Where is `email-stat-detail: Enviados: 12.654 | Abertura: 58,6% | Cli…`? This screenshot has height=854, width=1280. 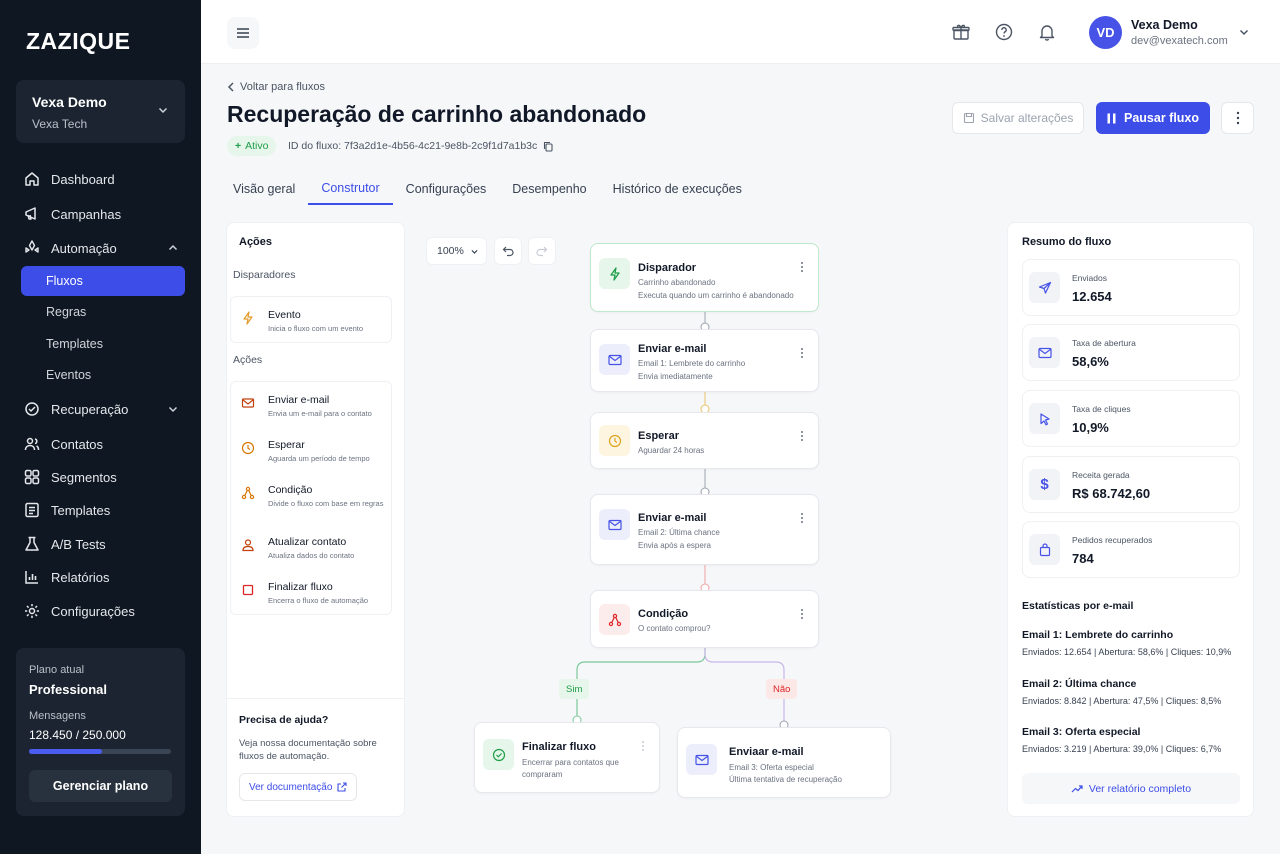
email-stat-detail: Enviados: 12.654 | Abertura: 58,6% | Cli… is located at coordinates (1127, 652).